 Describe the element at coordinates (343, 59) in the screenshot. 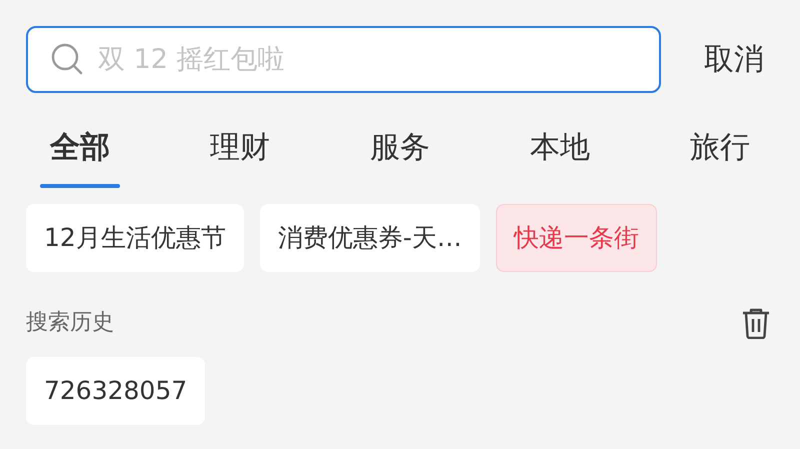

I see `search-field: 双 12 摇红包啦` at that location.